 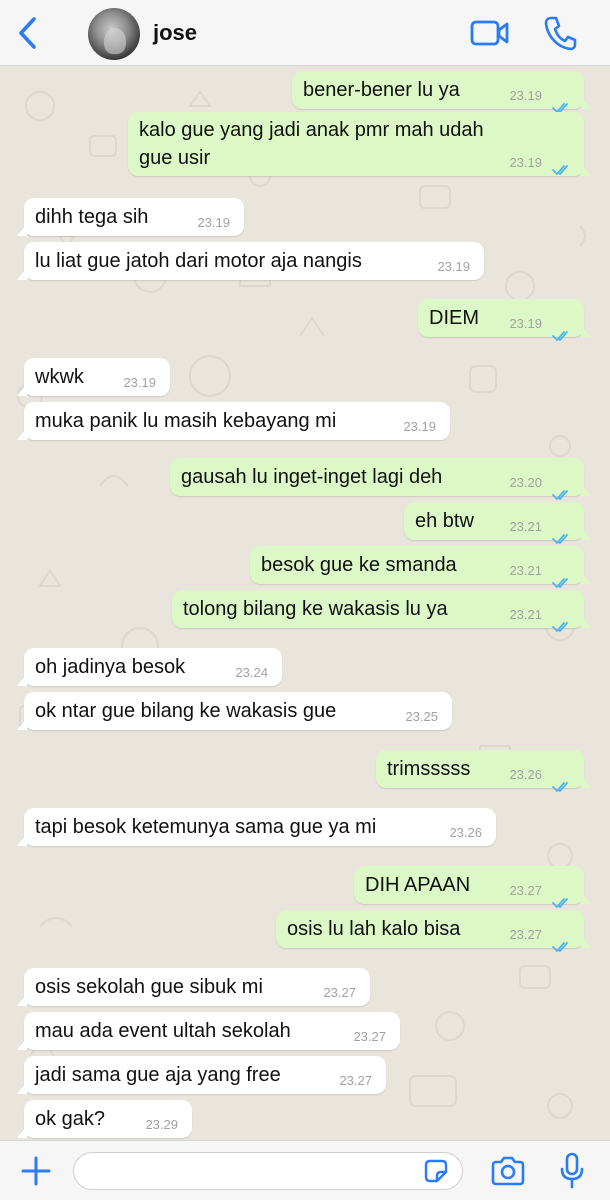 I want to click on message-timestamp: 23.20, so click(x=525, y=482).